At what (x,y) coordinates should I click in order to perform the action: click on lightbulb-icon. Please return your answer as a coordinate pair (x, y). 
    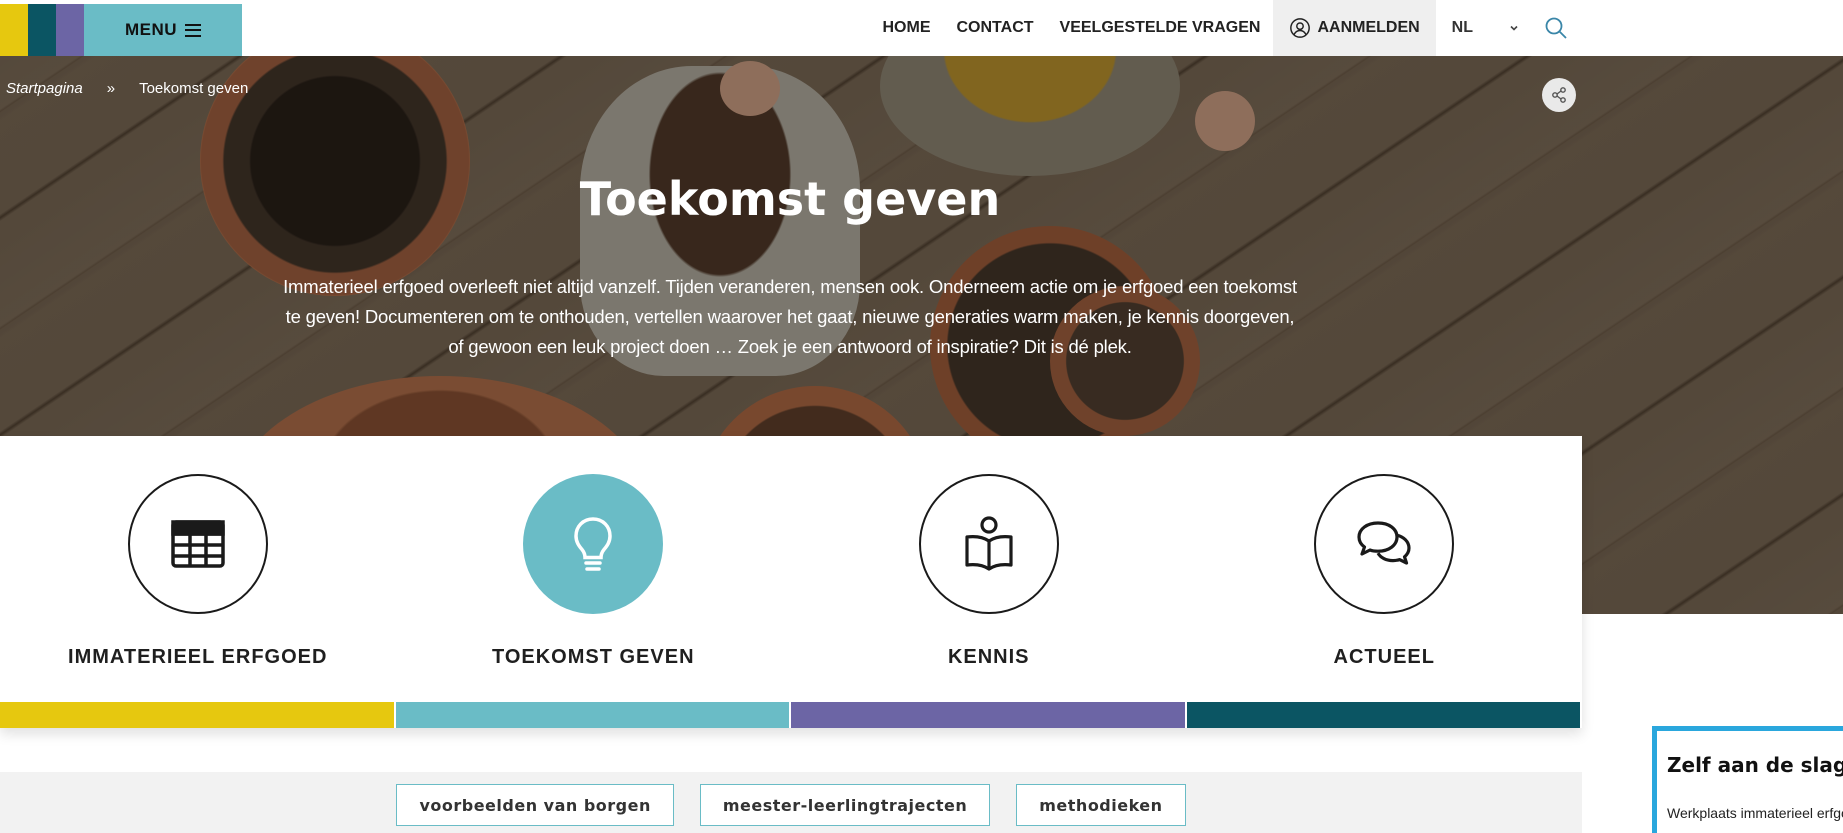
    Looking at the image, I should click on (593, 544).